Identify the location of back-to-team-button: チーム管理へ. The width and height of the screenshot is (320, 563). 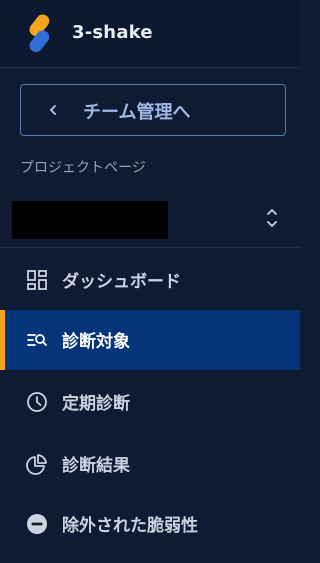
(153, 110).